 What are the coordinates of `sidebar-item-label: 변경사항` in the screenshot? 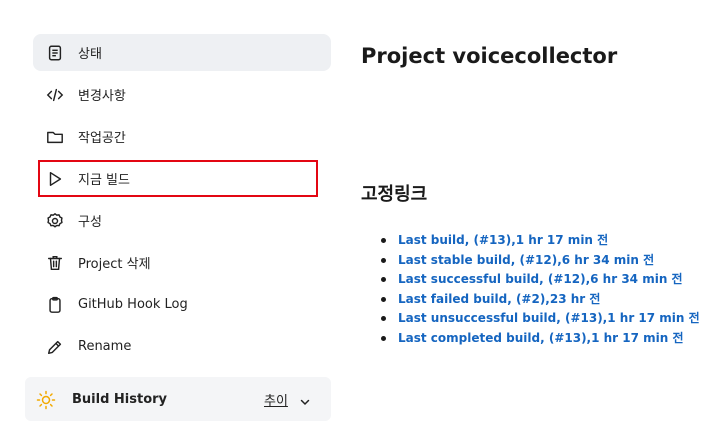 It's located at (102, 96).